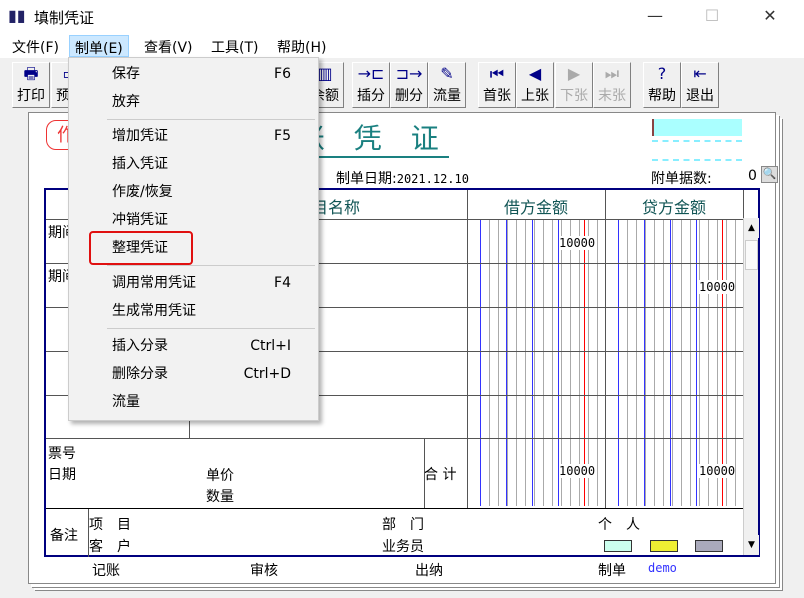 This screenshot has width=804, height=598. I want to click on menu-item-label: 流量, so click(126, 402).